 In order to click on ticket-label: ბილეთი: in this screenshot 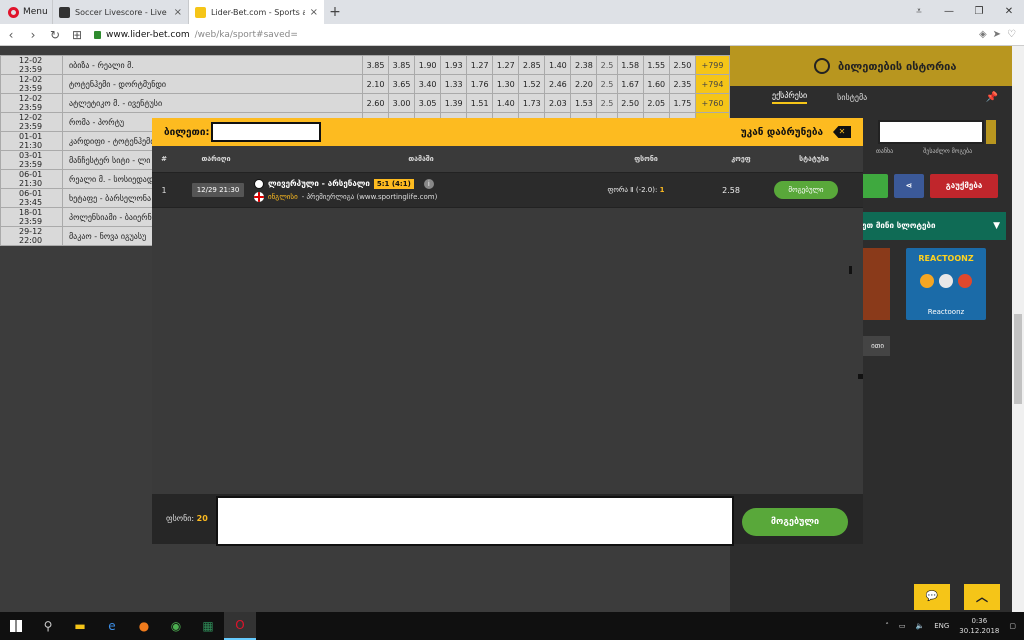, I will do `click(187, 132)`.